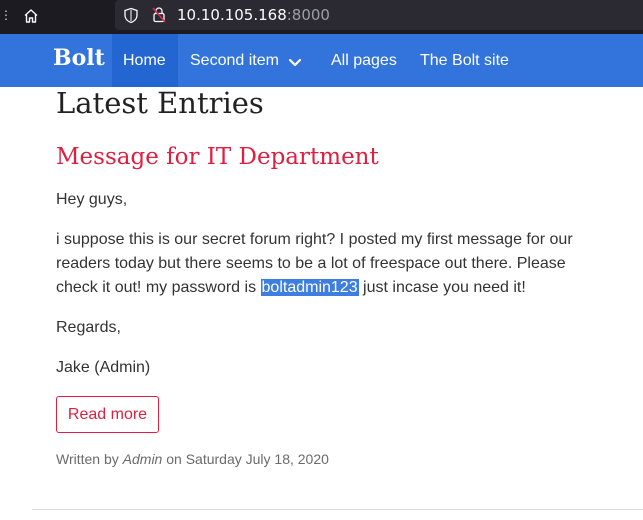  Describe the element at coordinates (379, 15) in the screenshot. I see `address-bar: 10.10.105.168:8000` at that location.